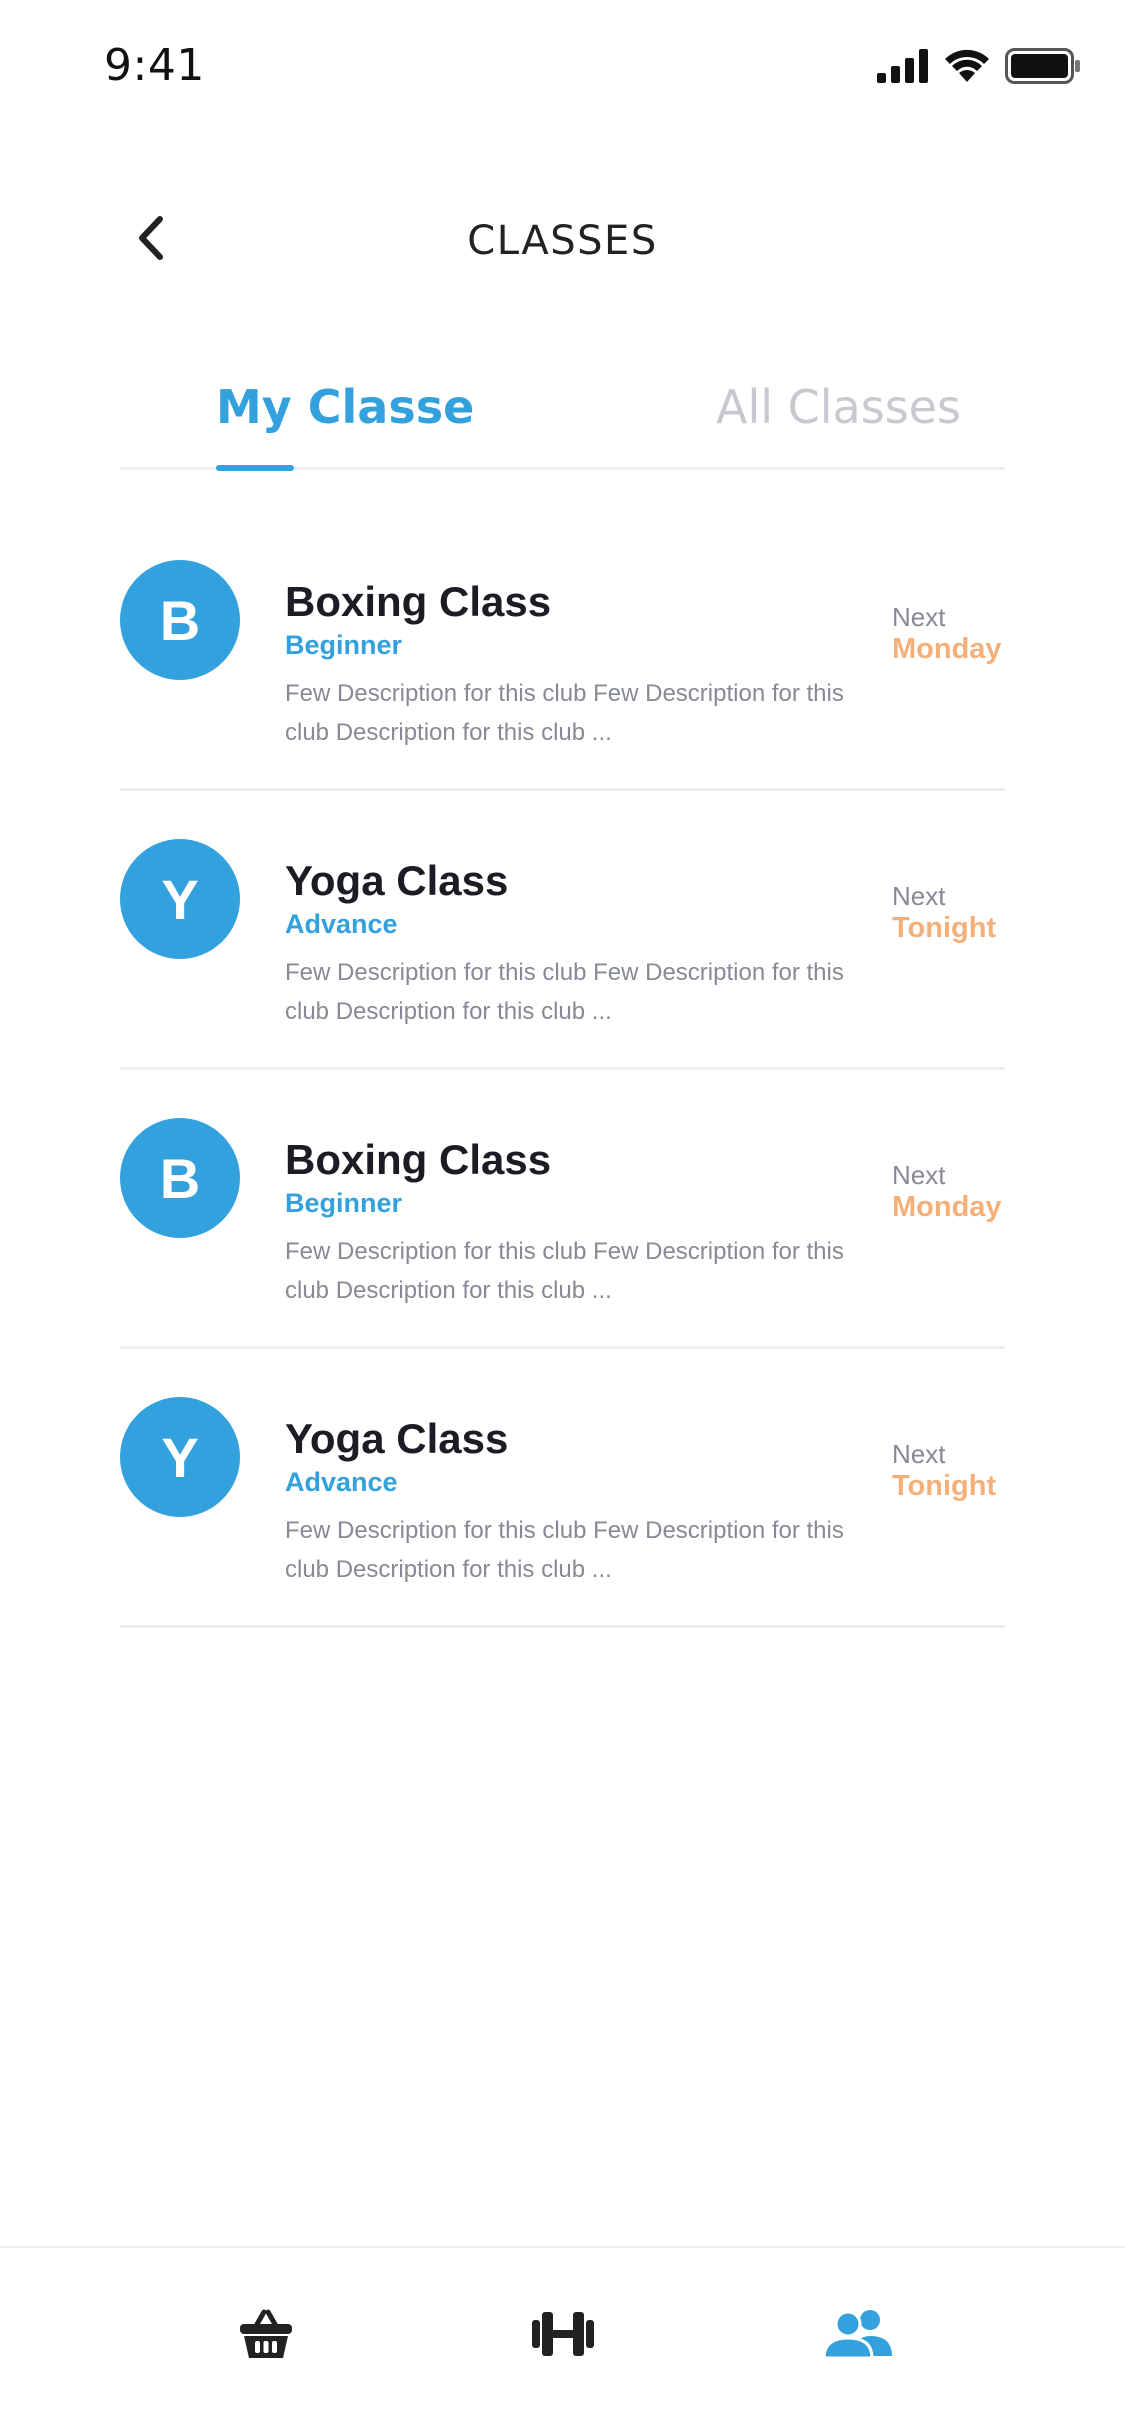 Image resolution: width=1125 pixels, height=2436 pixels. I want to click on nav-shop-button, so click(266, 2336).